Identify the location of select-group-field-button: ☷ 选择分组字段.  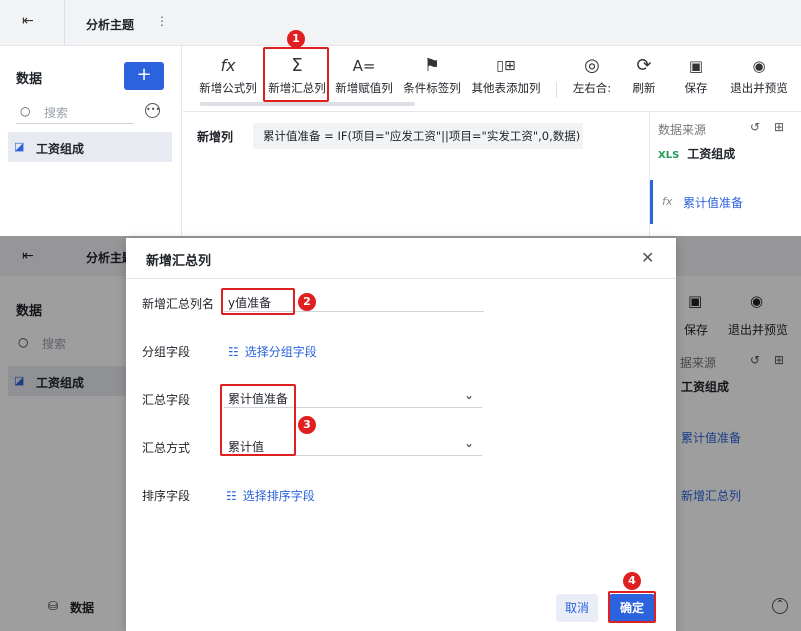
(272, 351).